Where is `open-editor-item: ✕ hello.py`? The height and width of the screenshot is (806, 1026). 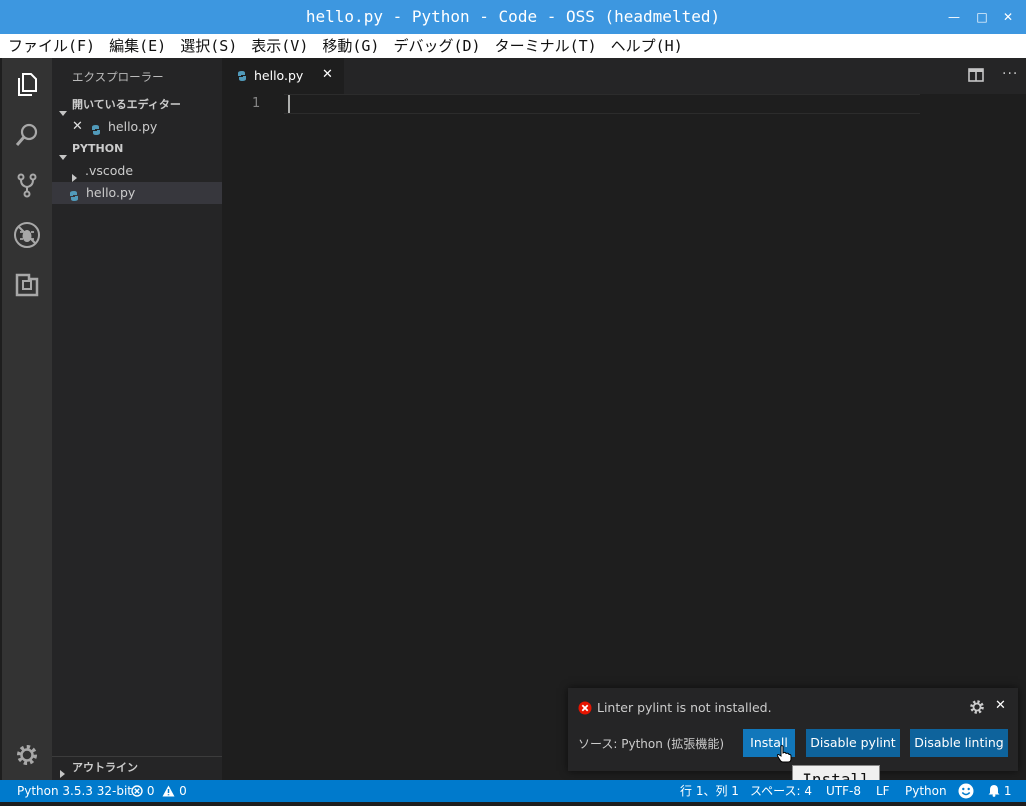 open-editor-item: ✕ hello.py is located at coordinates (137, 127).